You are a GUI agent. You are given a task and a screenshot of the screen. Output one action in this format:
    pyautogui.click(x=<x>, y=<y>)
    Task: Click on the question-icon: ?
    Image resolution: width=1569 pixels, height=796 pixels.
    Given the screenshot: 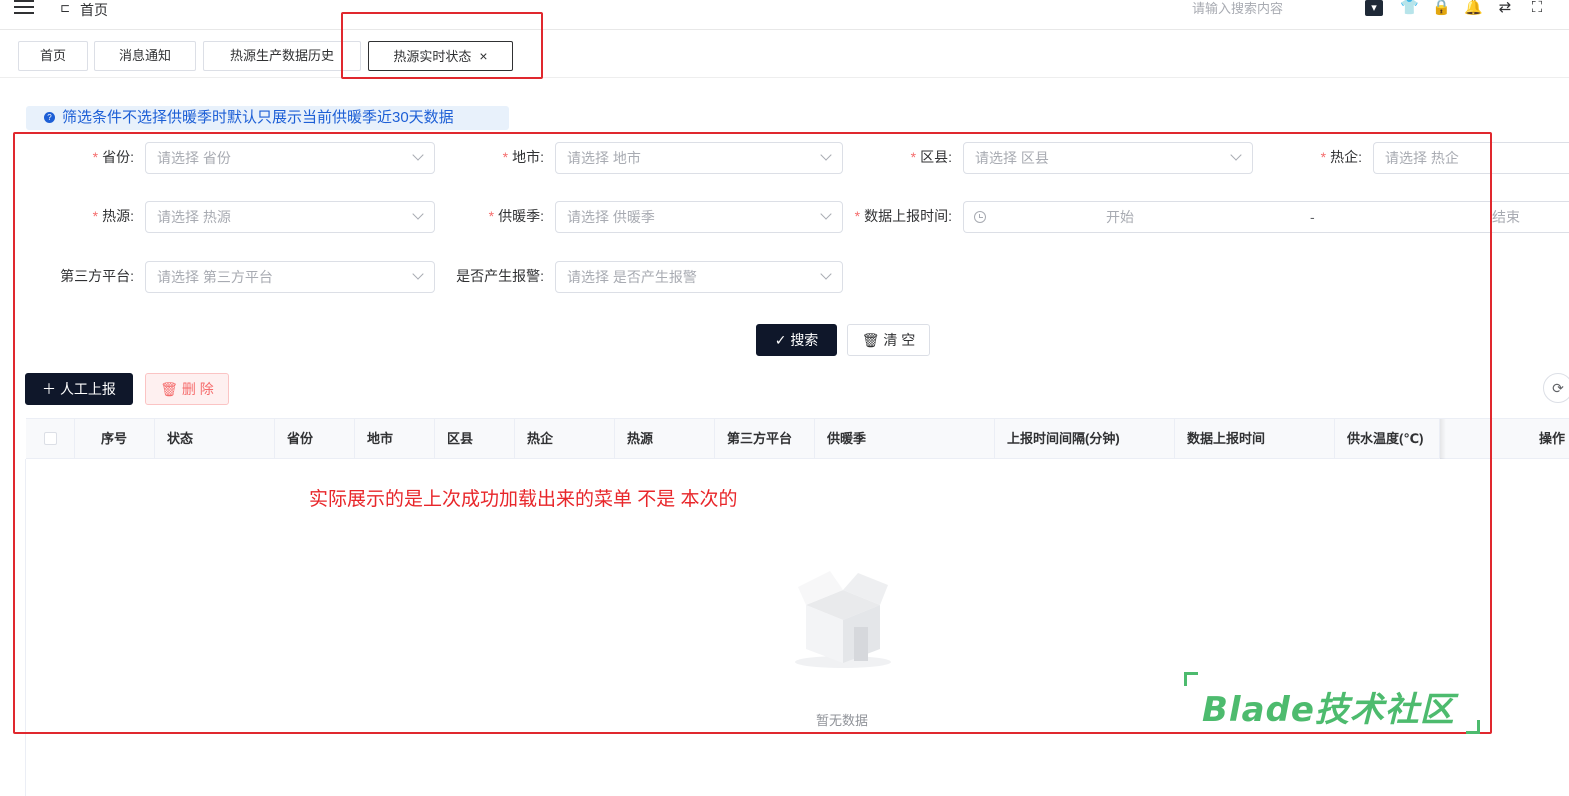 What is the action you would take?
    pyautogui.click(x=49, y=117)
    